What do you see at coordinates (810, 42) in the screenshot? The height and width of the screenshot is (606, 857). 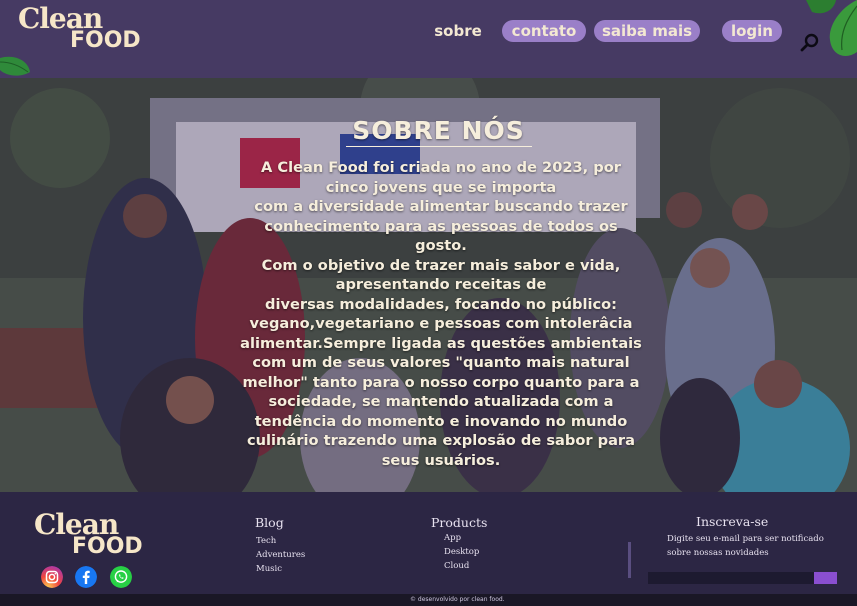 I see `search-icon` at bounding box center [810, 42].